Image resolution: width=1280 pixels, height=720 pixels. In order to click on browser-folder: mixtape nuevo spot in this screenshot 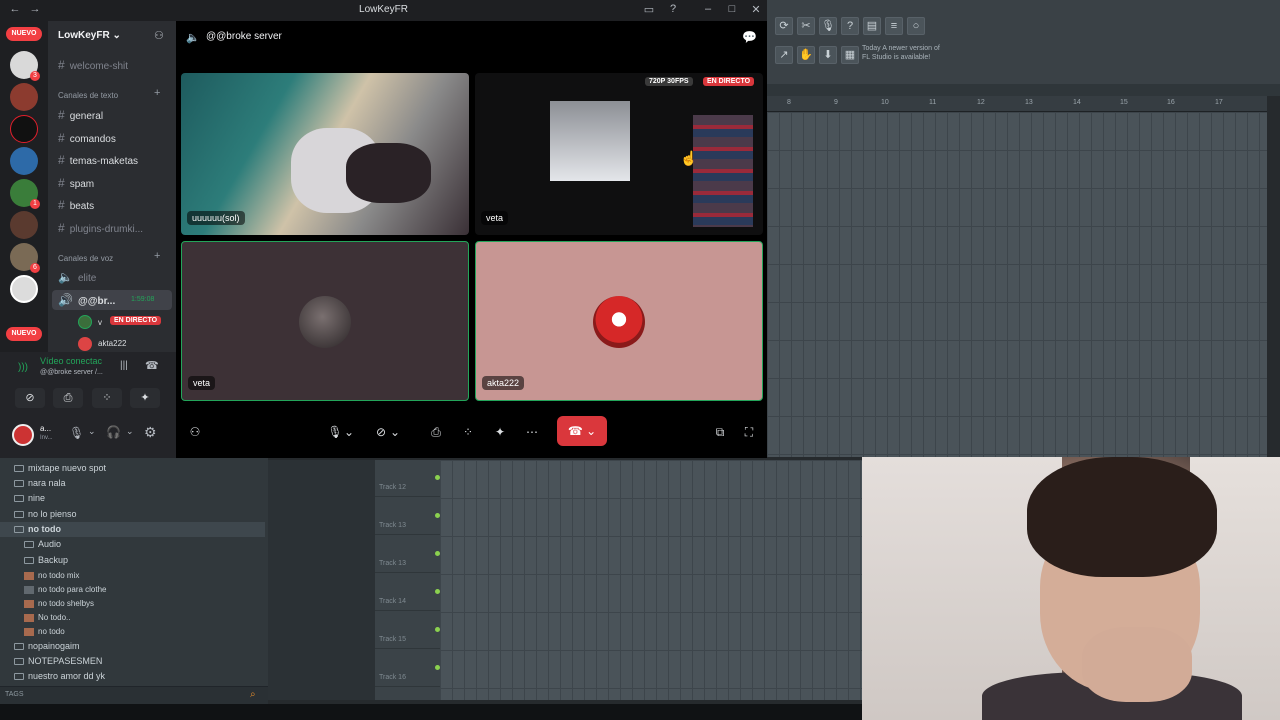, I will do `click(132, 468)`.